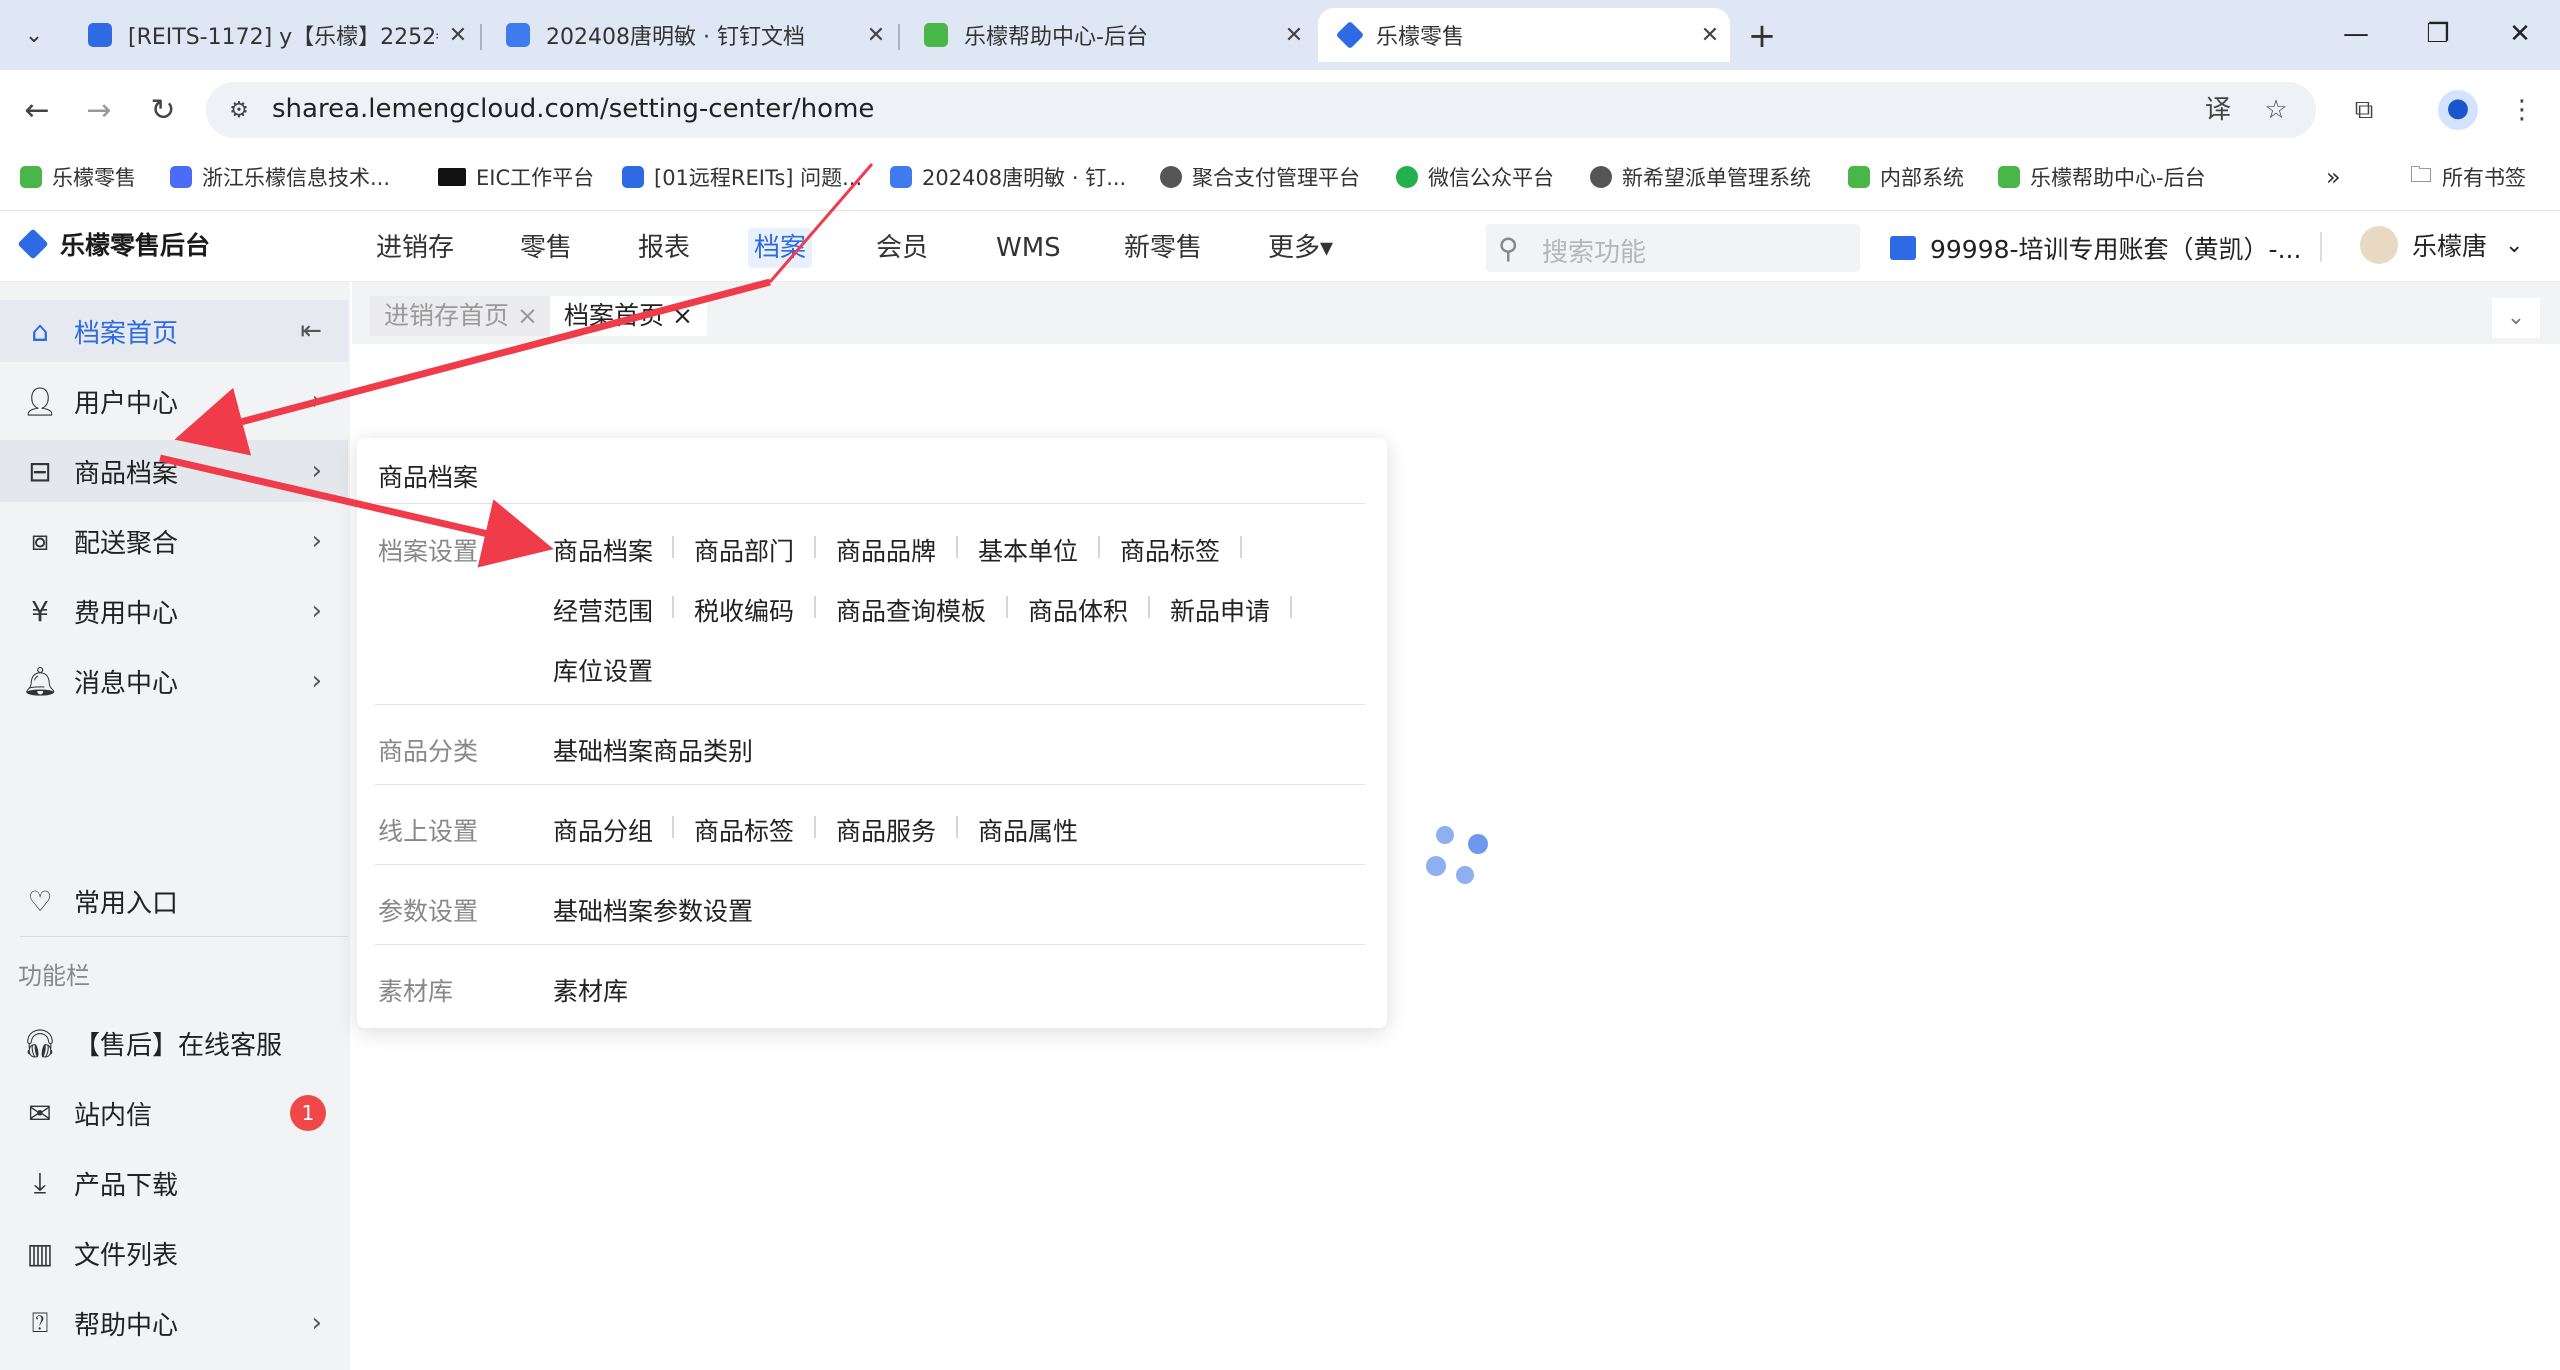  I want to click on annotation-arrows, so click(516, 365).